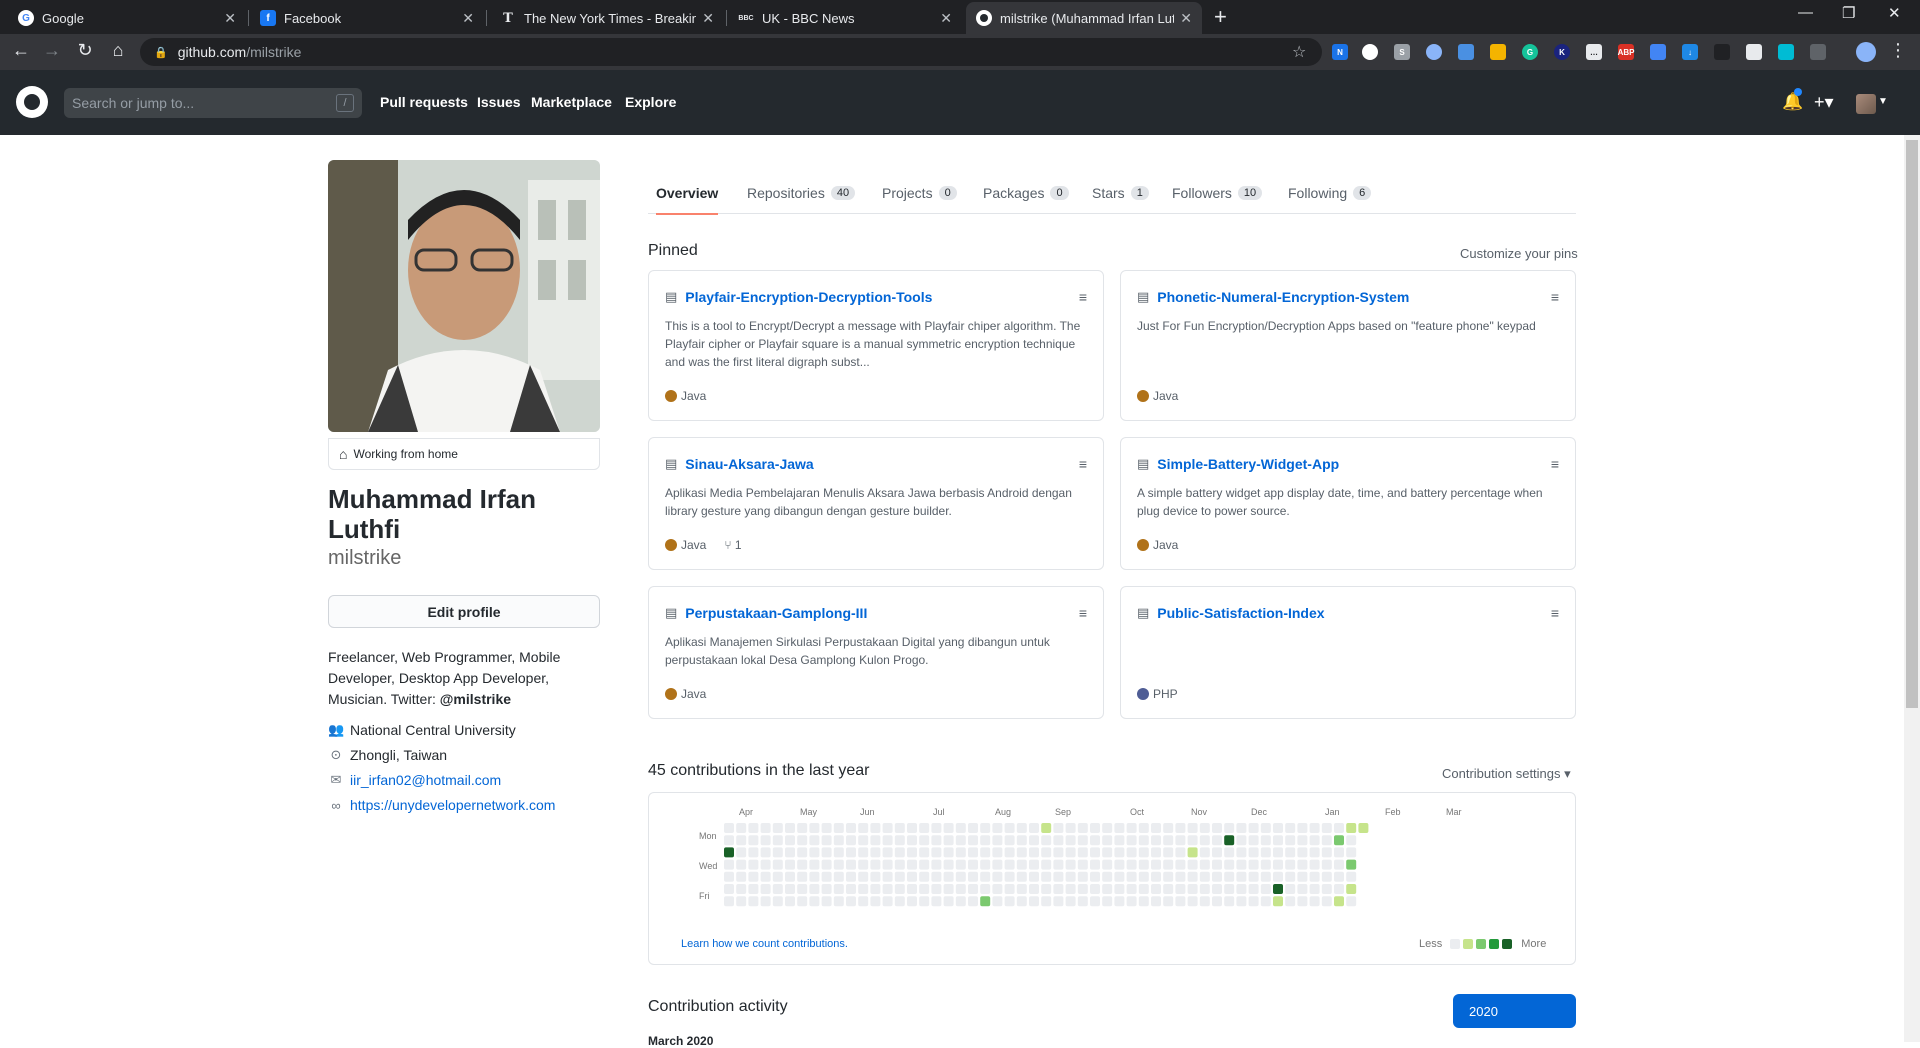  What do you see at coordinates (367, 18) in the screenshot?
I see `browser-tab-facebook: f Facebook ✕` at bounding box center [367, 18].